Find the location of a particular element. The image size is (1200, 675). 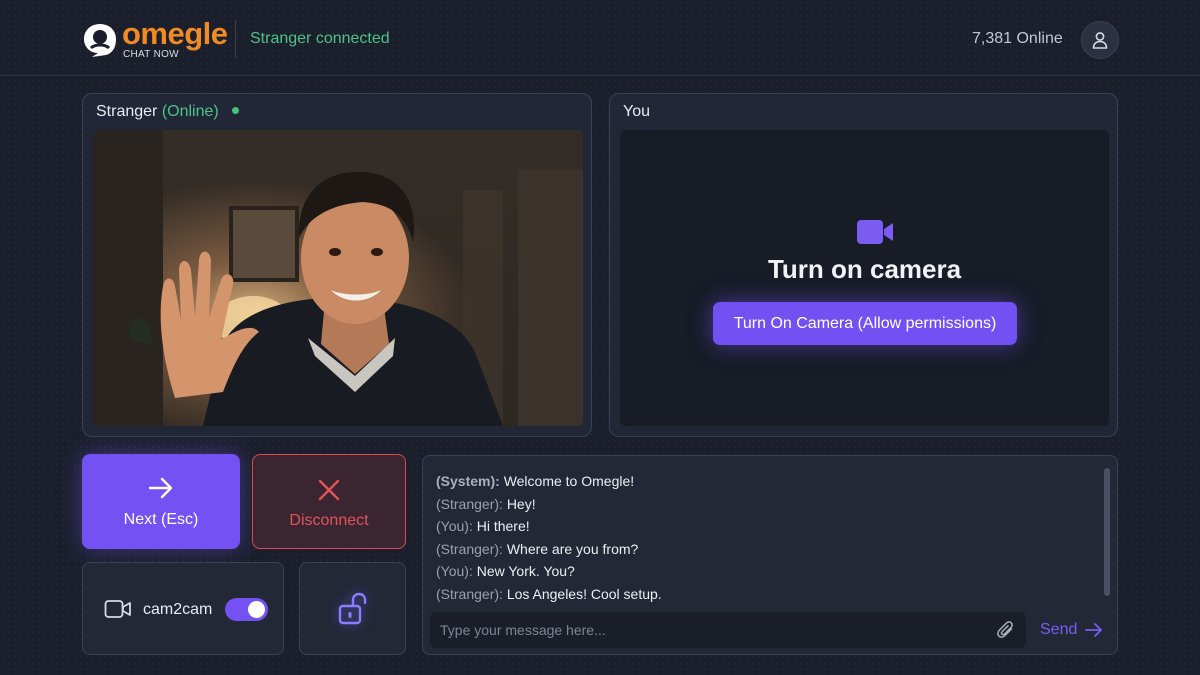

disconnect-button-label: Disconnect is located at coordinates (329, 520).